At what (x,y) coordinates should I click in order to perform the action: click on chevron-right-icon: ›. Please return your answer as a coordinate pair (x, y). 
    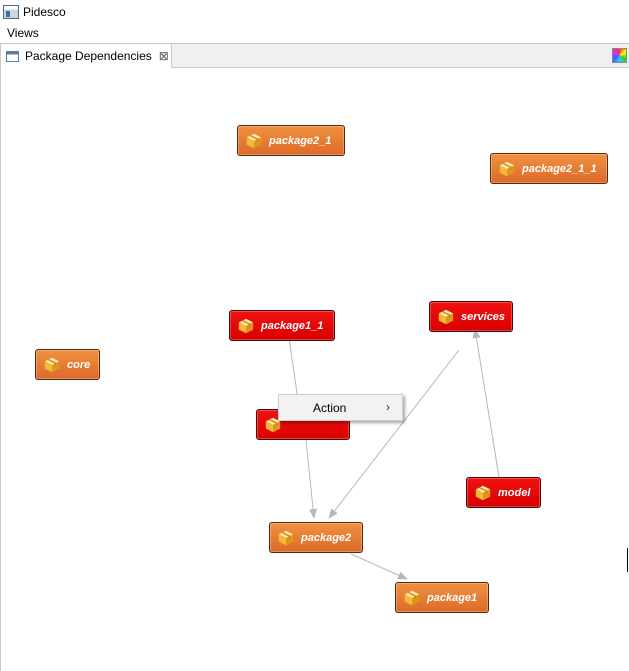
    Looking at the image, I should click on (388, 407).